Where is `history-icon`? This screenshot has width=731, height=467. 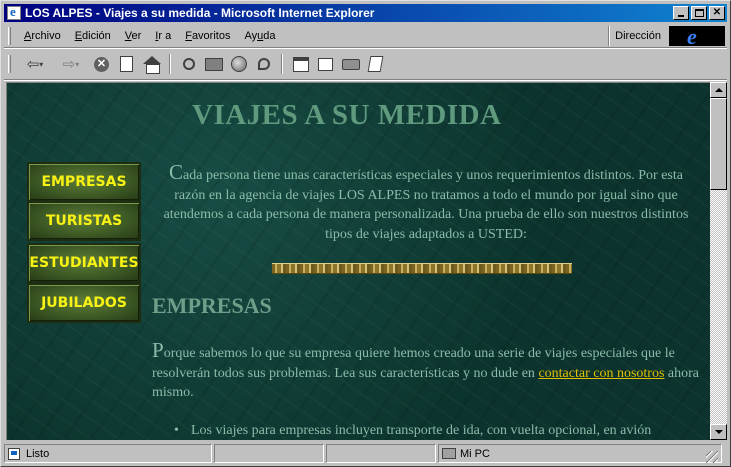 history-icon is located at coordinates (238, 64).